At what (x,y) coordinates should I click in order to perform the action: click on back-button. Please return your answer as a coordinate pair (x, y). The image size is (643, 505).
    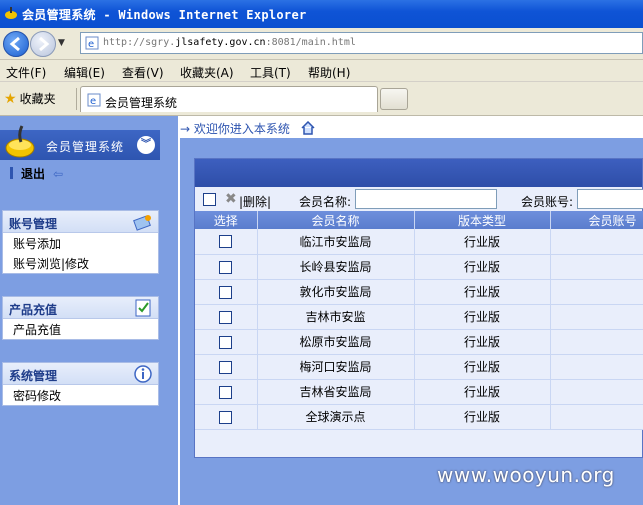
    Looking at the image, I should click on (16, 44).